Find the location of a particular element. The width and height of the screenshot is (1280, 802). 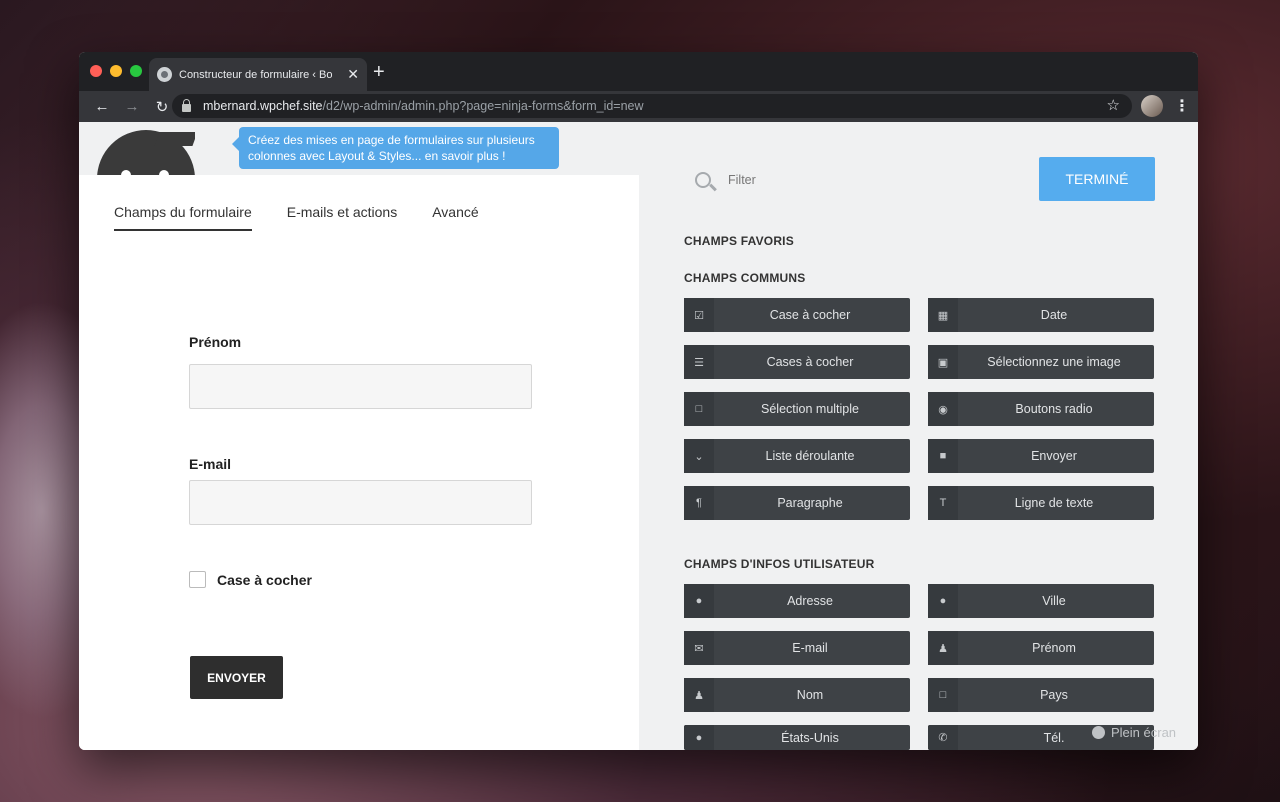

tab-strip: Constructeur de formulaire ‹ Bo ✕ + is located at coordinates (638, 71).